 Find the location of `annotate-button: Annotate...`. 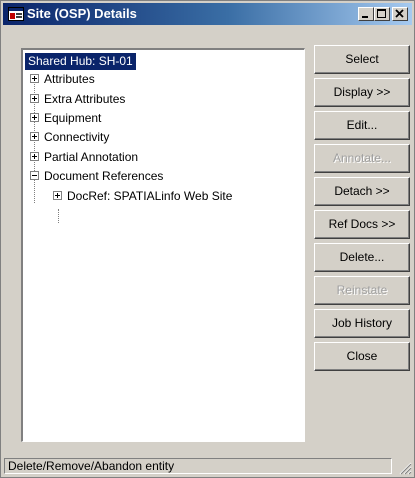

annotate-button: Annotate... is located at coordinates (362, 158).